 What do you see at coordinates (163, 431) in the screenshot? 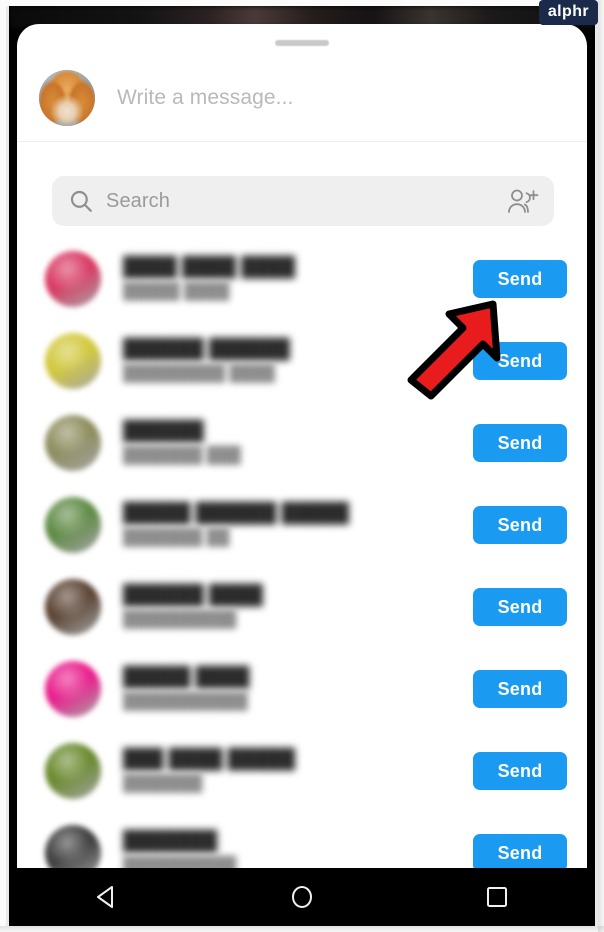
I see `contact-name: ██████` at bounding box center [163, 431].